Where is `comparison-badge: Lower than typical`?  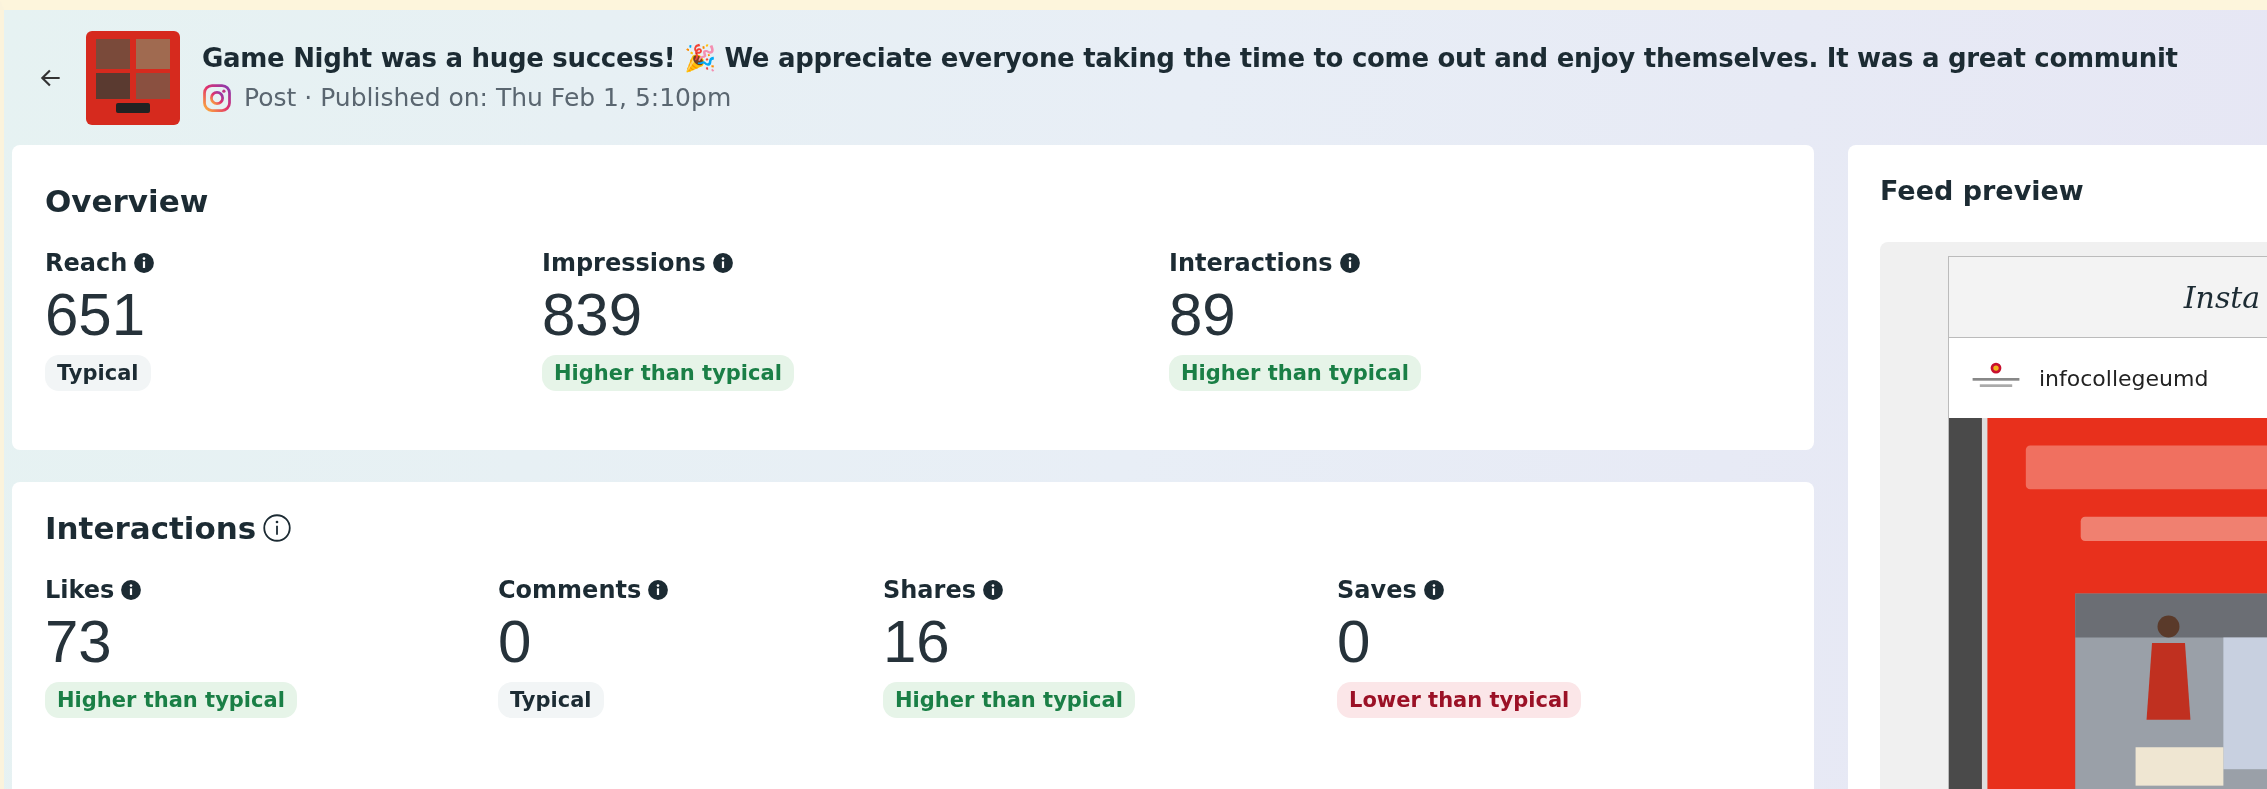 comparison-badge: Lower than typical is located at coordinates (1459, 700).